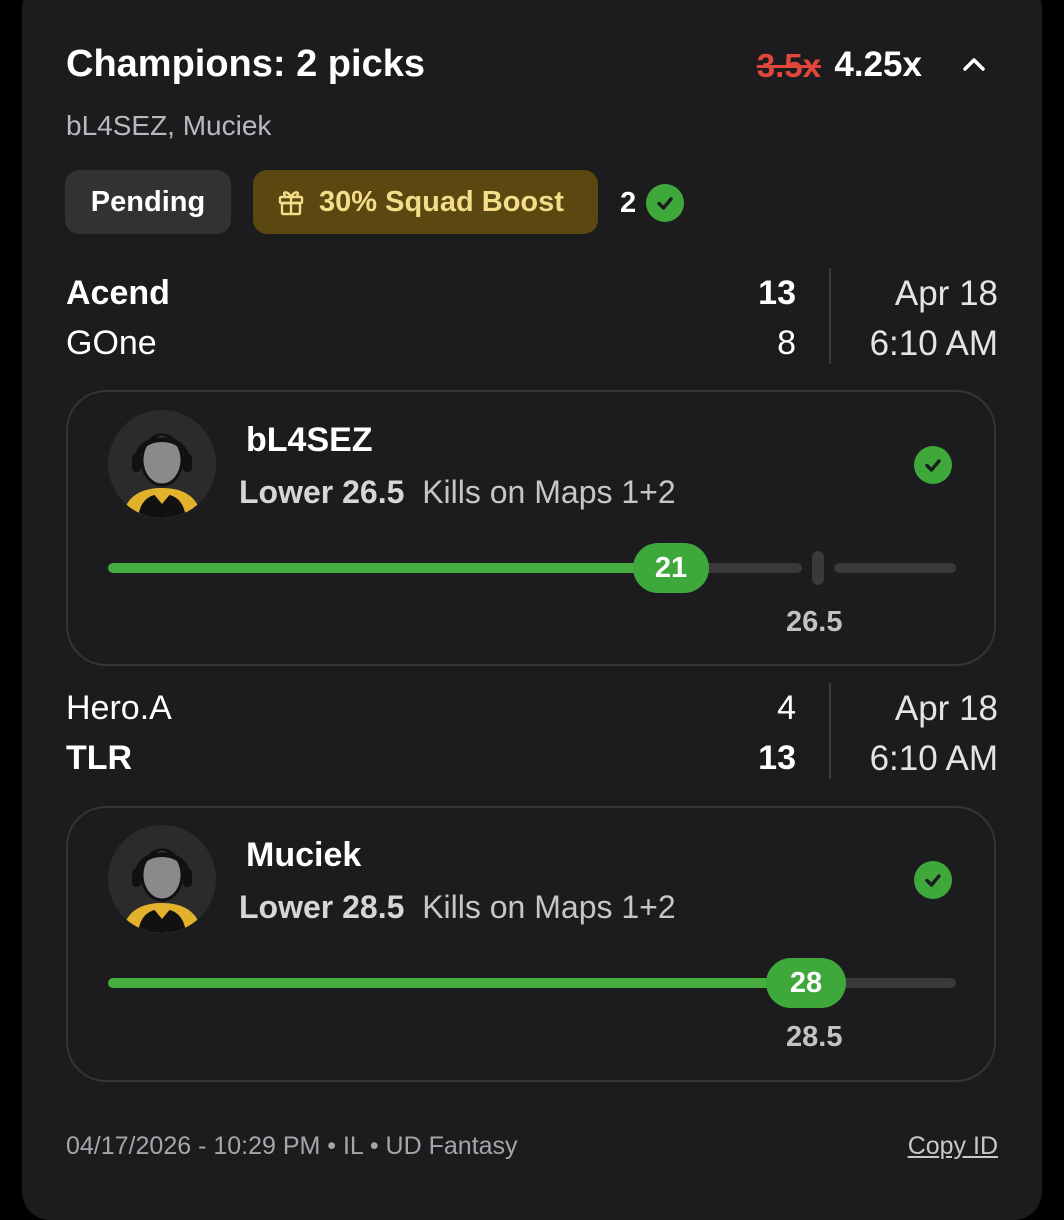  I want to click on squad-boost-badge: 30% Squad Boost, so click(425, 202).